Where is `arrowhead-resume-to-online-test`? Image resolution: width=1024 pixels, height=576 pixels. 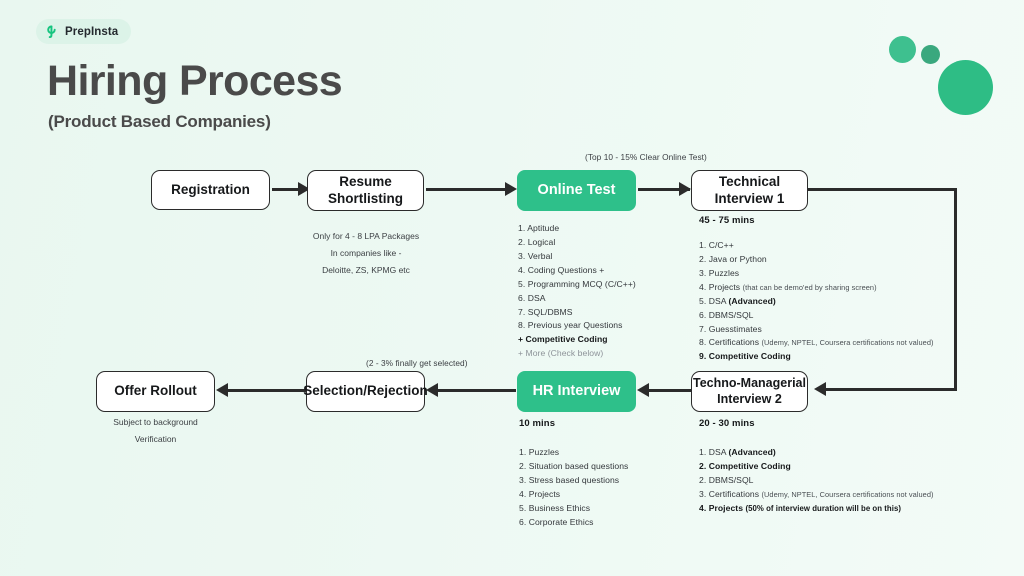
arrowhead-resume-to-online-test is located at coordinates (511, 189).